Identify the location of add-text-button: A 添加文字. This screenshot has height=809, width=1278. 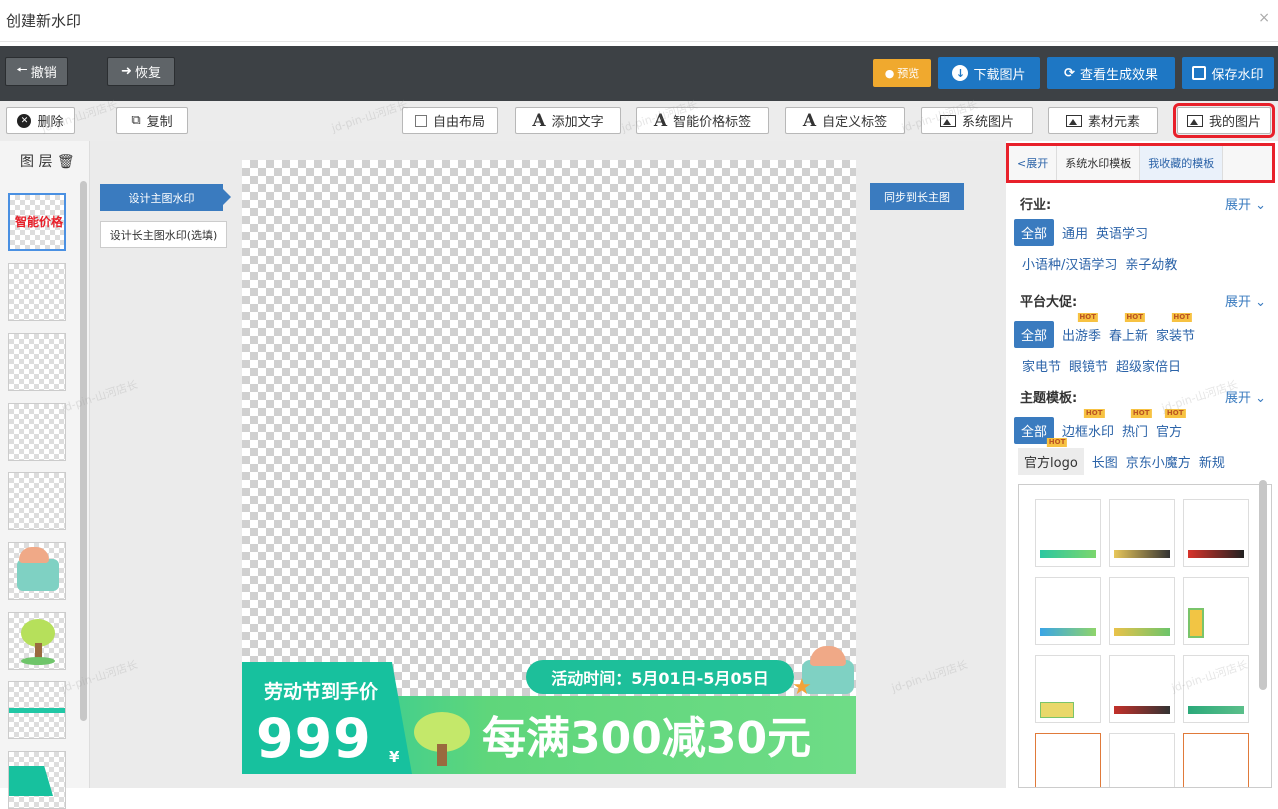
(568, 120).